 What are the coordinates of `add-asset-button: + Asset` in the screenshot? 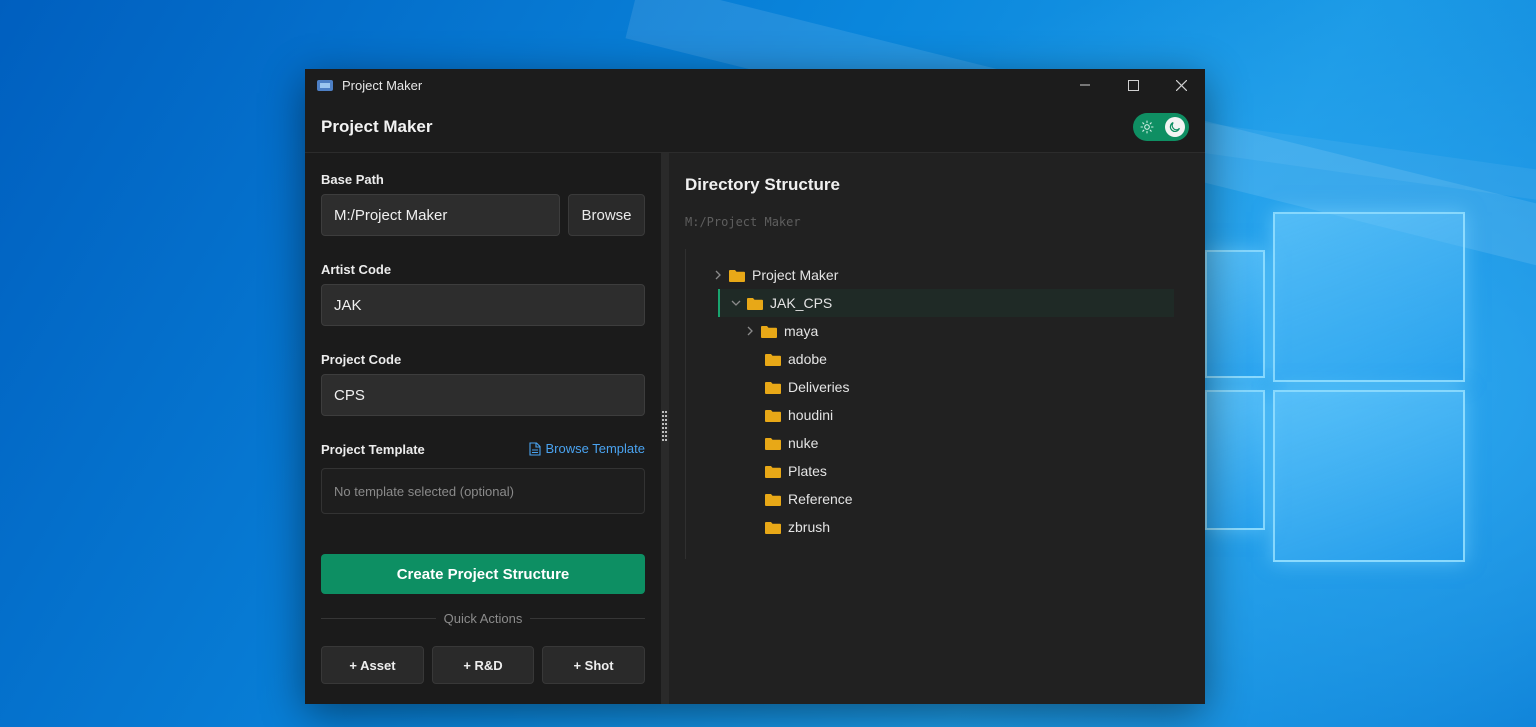 It's located at (372, 665).